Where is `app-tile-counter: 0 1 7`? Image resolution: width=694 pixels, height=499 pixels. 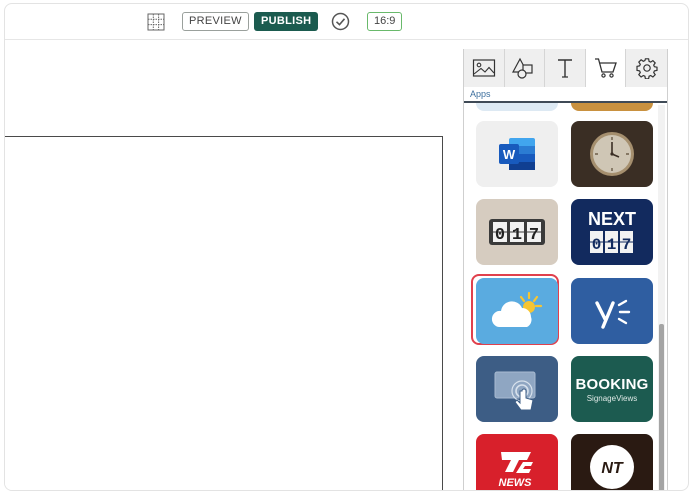
app-tile-counter: 0 1 7 is located at coordinates (517, 232).